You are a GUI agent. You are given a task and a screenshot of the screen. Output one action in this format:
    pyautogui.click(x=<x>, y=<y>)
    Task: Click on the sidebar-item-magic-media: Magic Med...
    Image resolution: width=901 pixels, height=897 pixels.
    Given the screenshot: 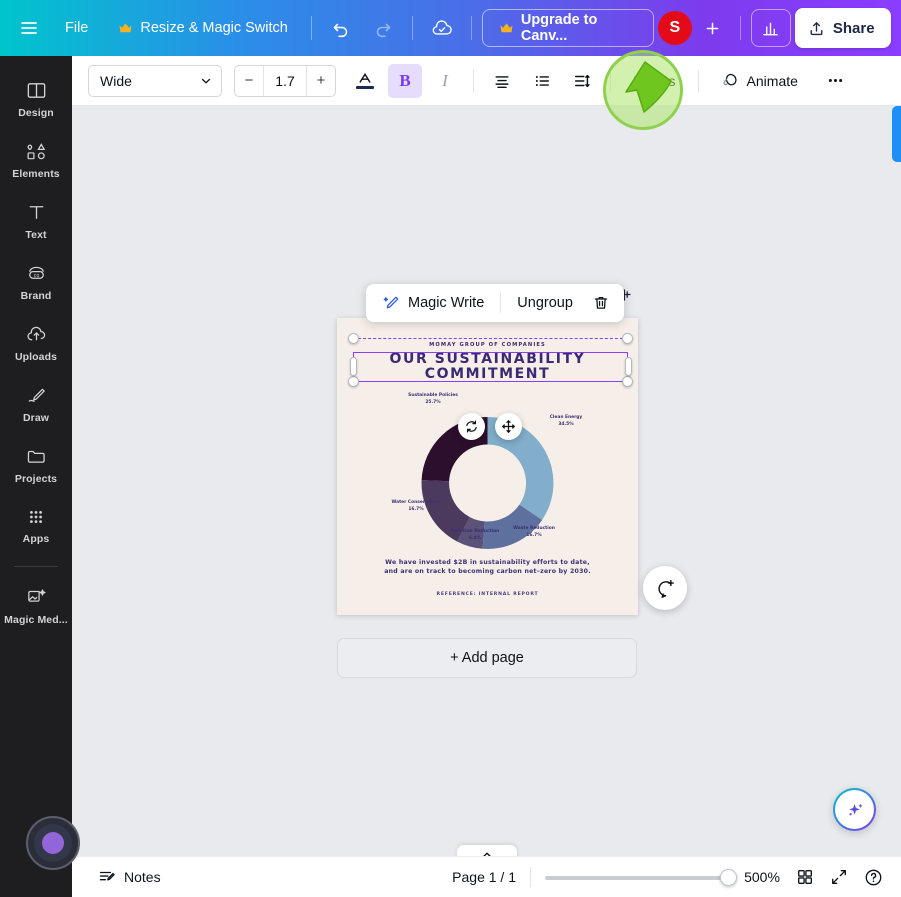 What is the action you would take?
    pyautogui.click(x=36, y=605)
    